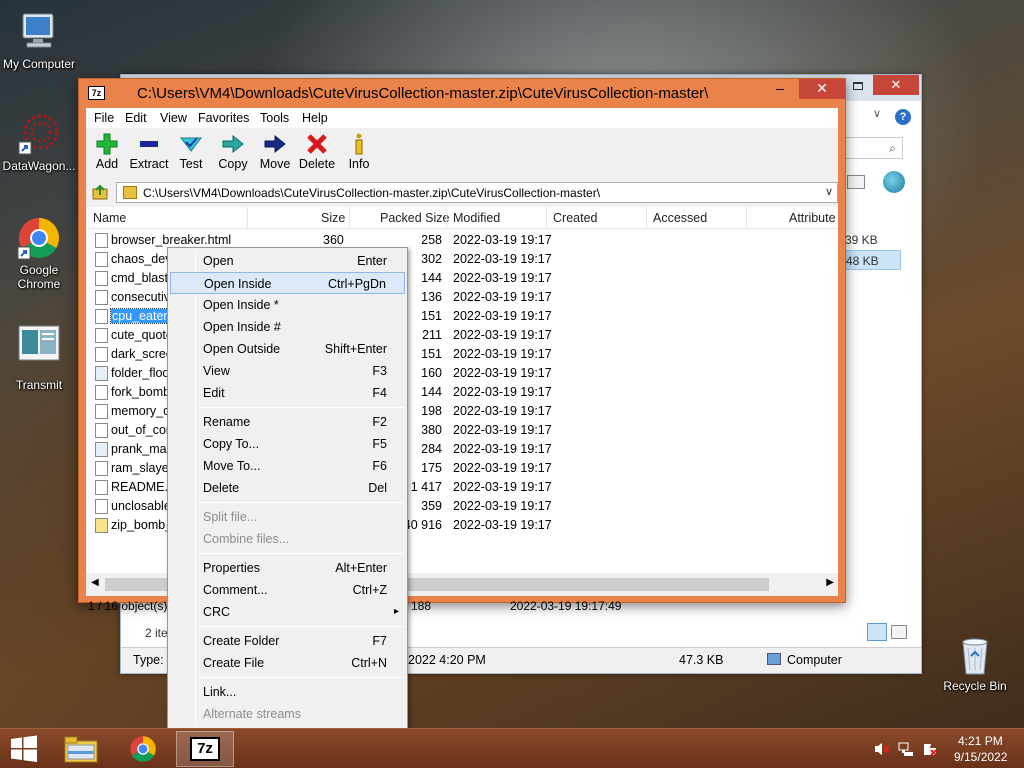  What do you see at coordinates (274, 118) in the screenshot?
I see `menu-tools: Tools` at bounding box center [274, 118].